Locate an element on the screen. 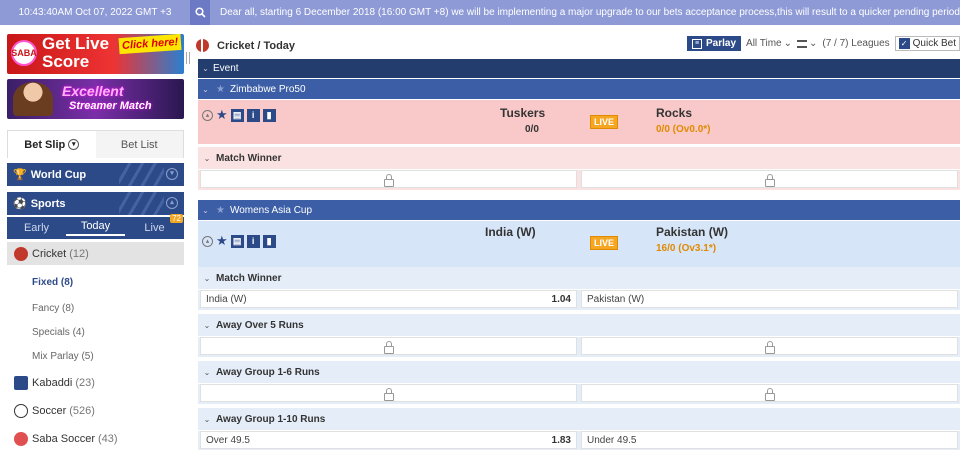  checkbox-checked-icon: ✓ is located at coordinates (904, 43).